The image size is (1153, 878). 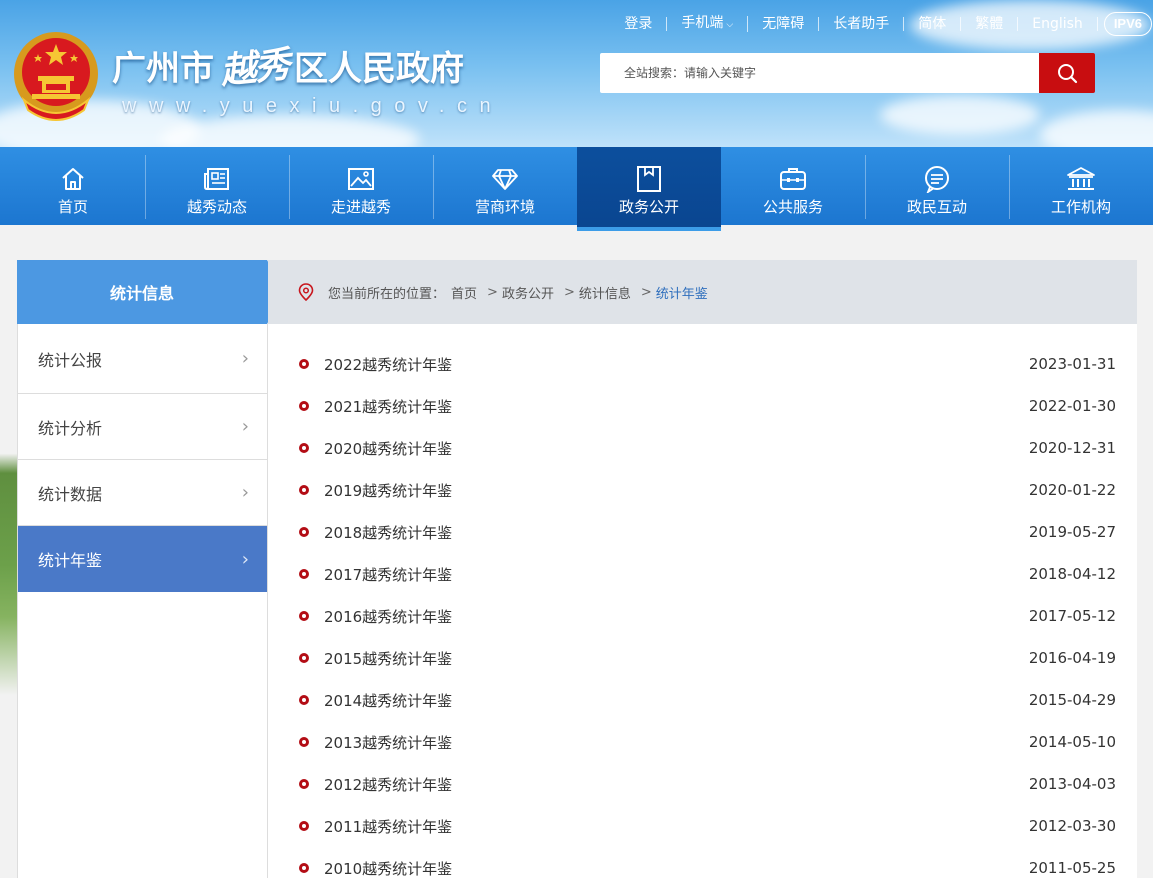 What do you see at coordinates (505, 186) in the screenshot?
I see `nav-item-business: 营商环境` at bounding box center [505, 186].